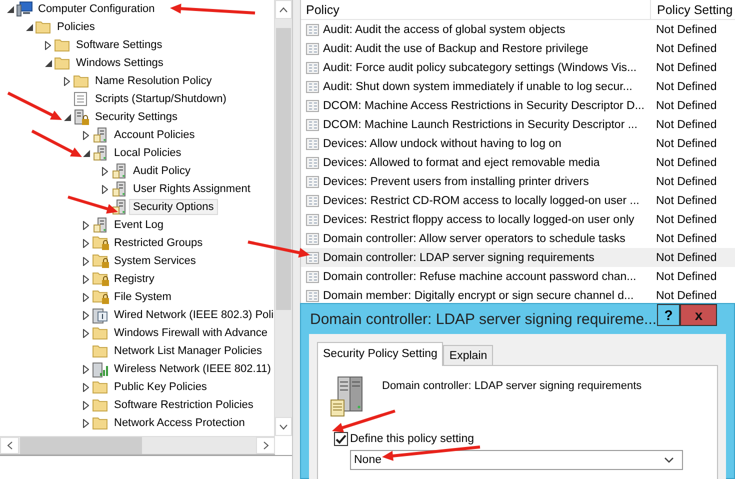 The width and height of the screenshot is (735, 479). I want to click on column-header: Policy, so click(475, 9).